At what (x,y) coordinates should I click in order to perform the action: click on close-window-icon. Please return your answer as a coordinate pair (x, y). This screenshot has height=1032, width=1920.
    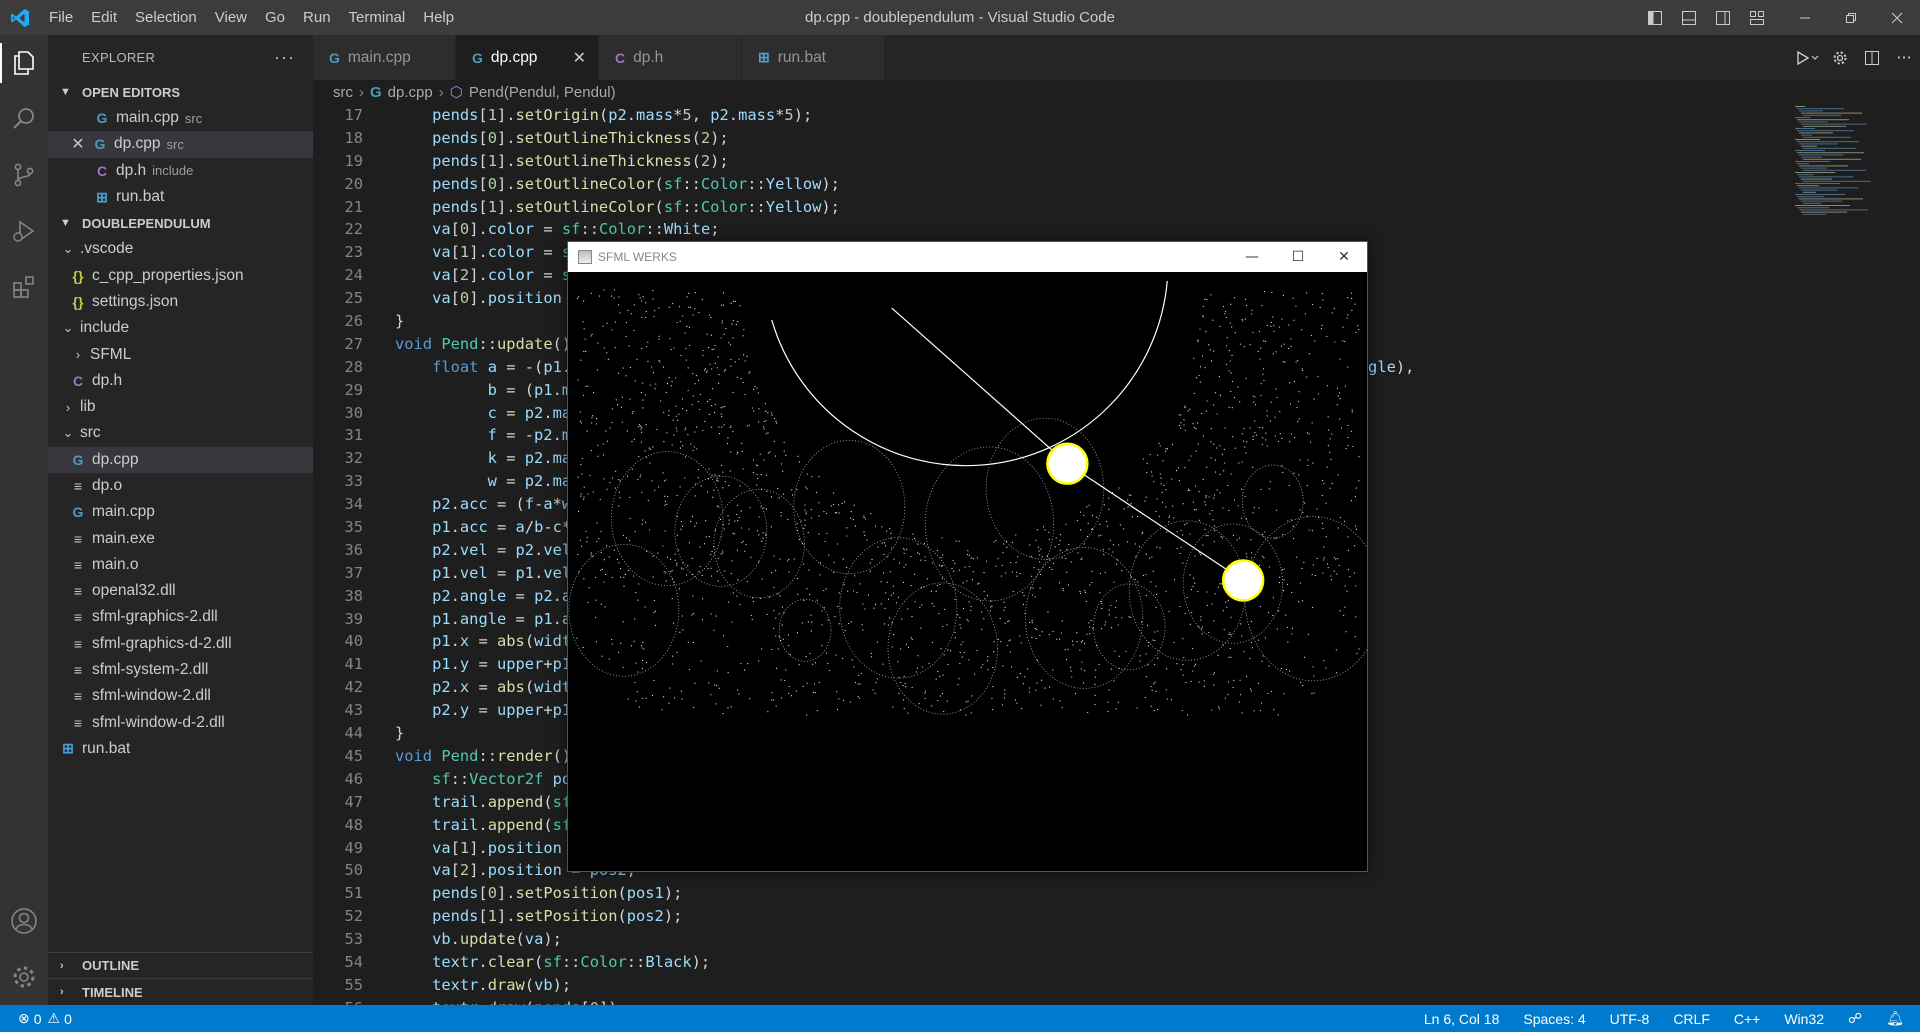
    Looking at the image, I should click on (1897, 17).